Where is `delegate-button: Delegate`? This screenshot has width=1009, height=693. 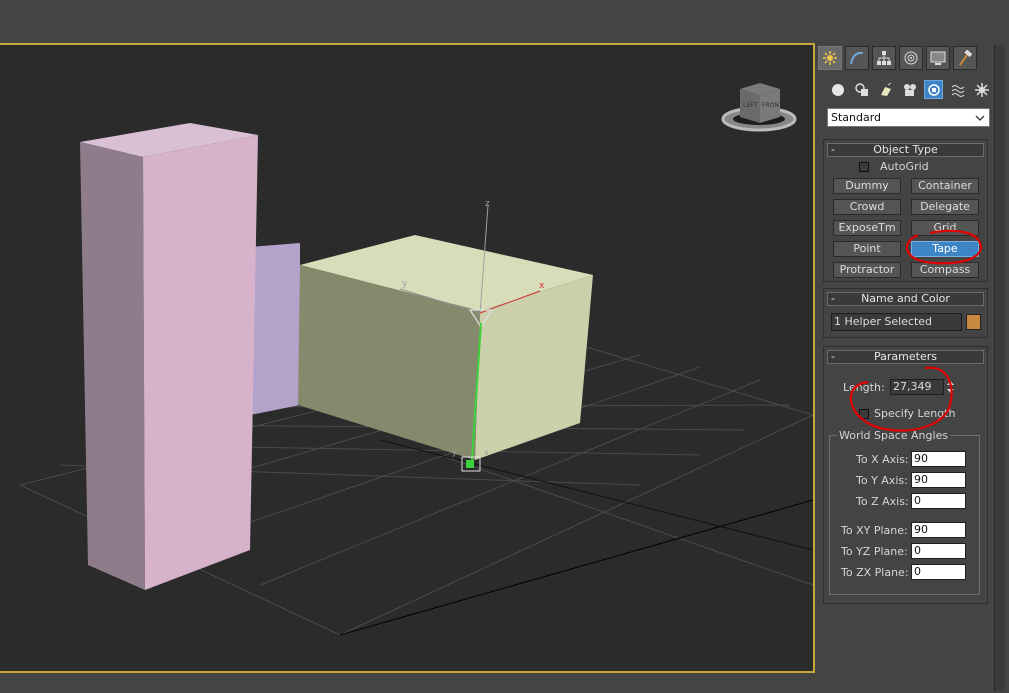 delegate-button: Delegate is located at coordinates (945, 207).